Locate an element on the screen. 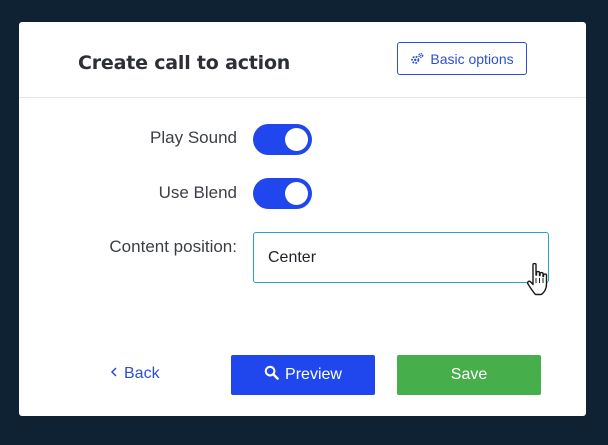 The height and width of the screenshot is (445, 608). use-blend-label: Use Blend is located at coordinates (197, 192).